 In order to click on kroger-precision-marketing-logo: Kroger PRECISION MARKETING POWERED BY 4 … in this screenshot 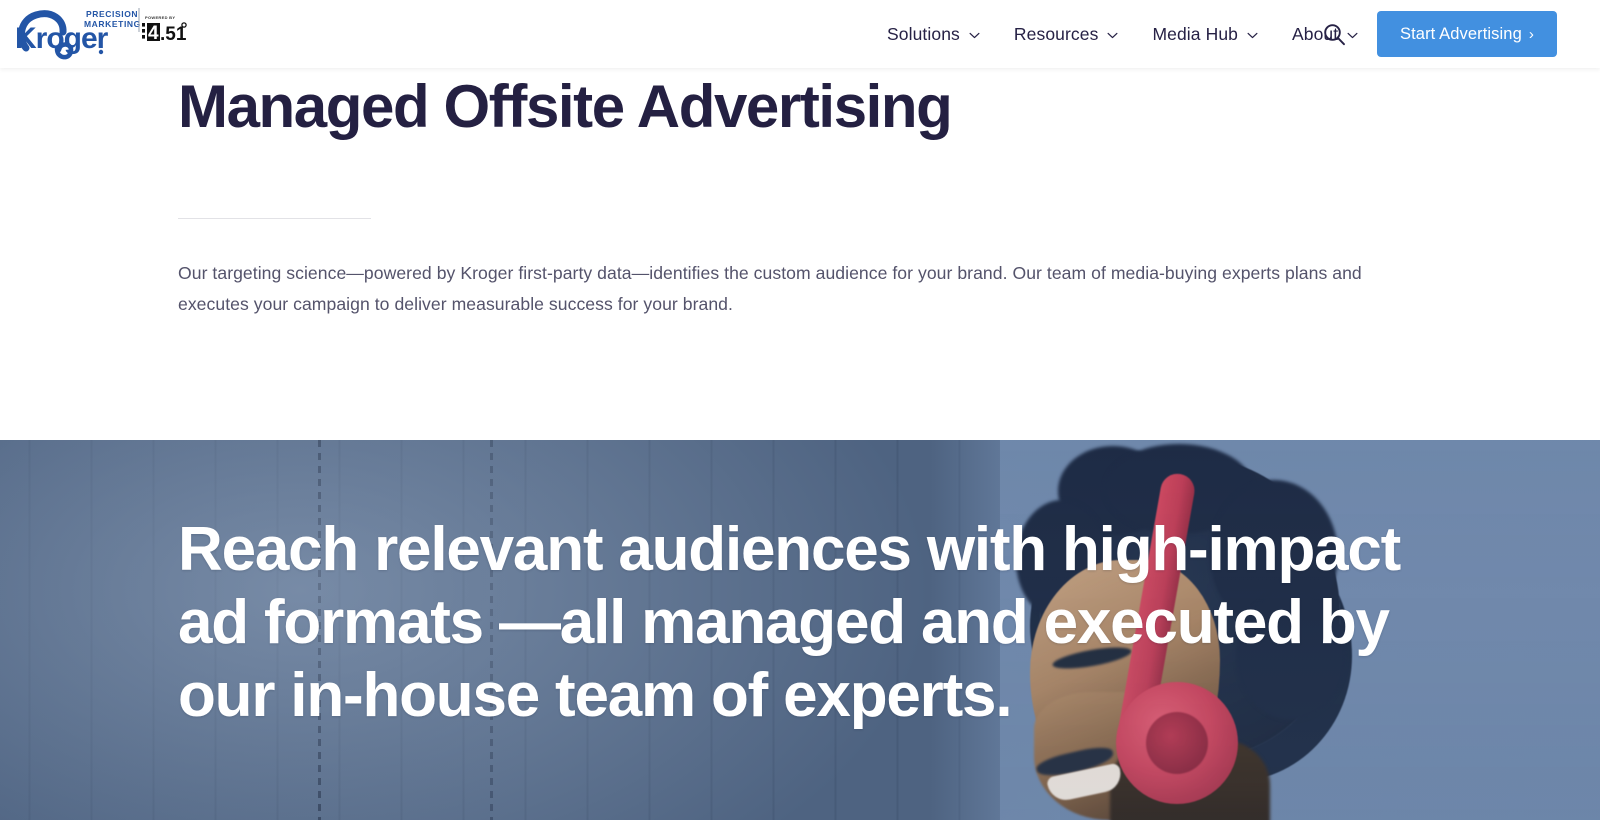, I will do `click(98, 33)`.